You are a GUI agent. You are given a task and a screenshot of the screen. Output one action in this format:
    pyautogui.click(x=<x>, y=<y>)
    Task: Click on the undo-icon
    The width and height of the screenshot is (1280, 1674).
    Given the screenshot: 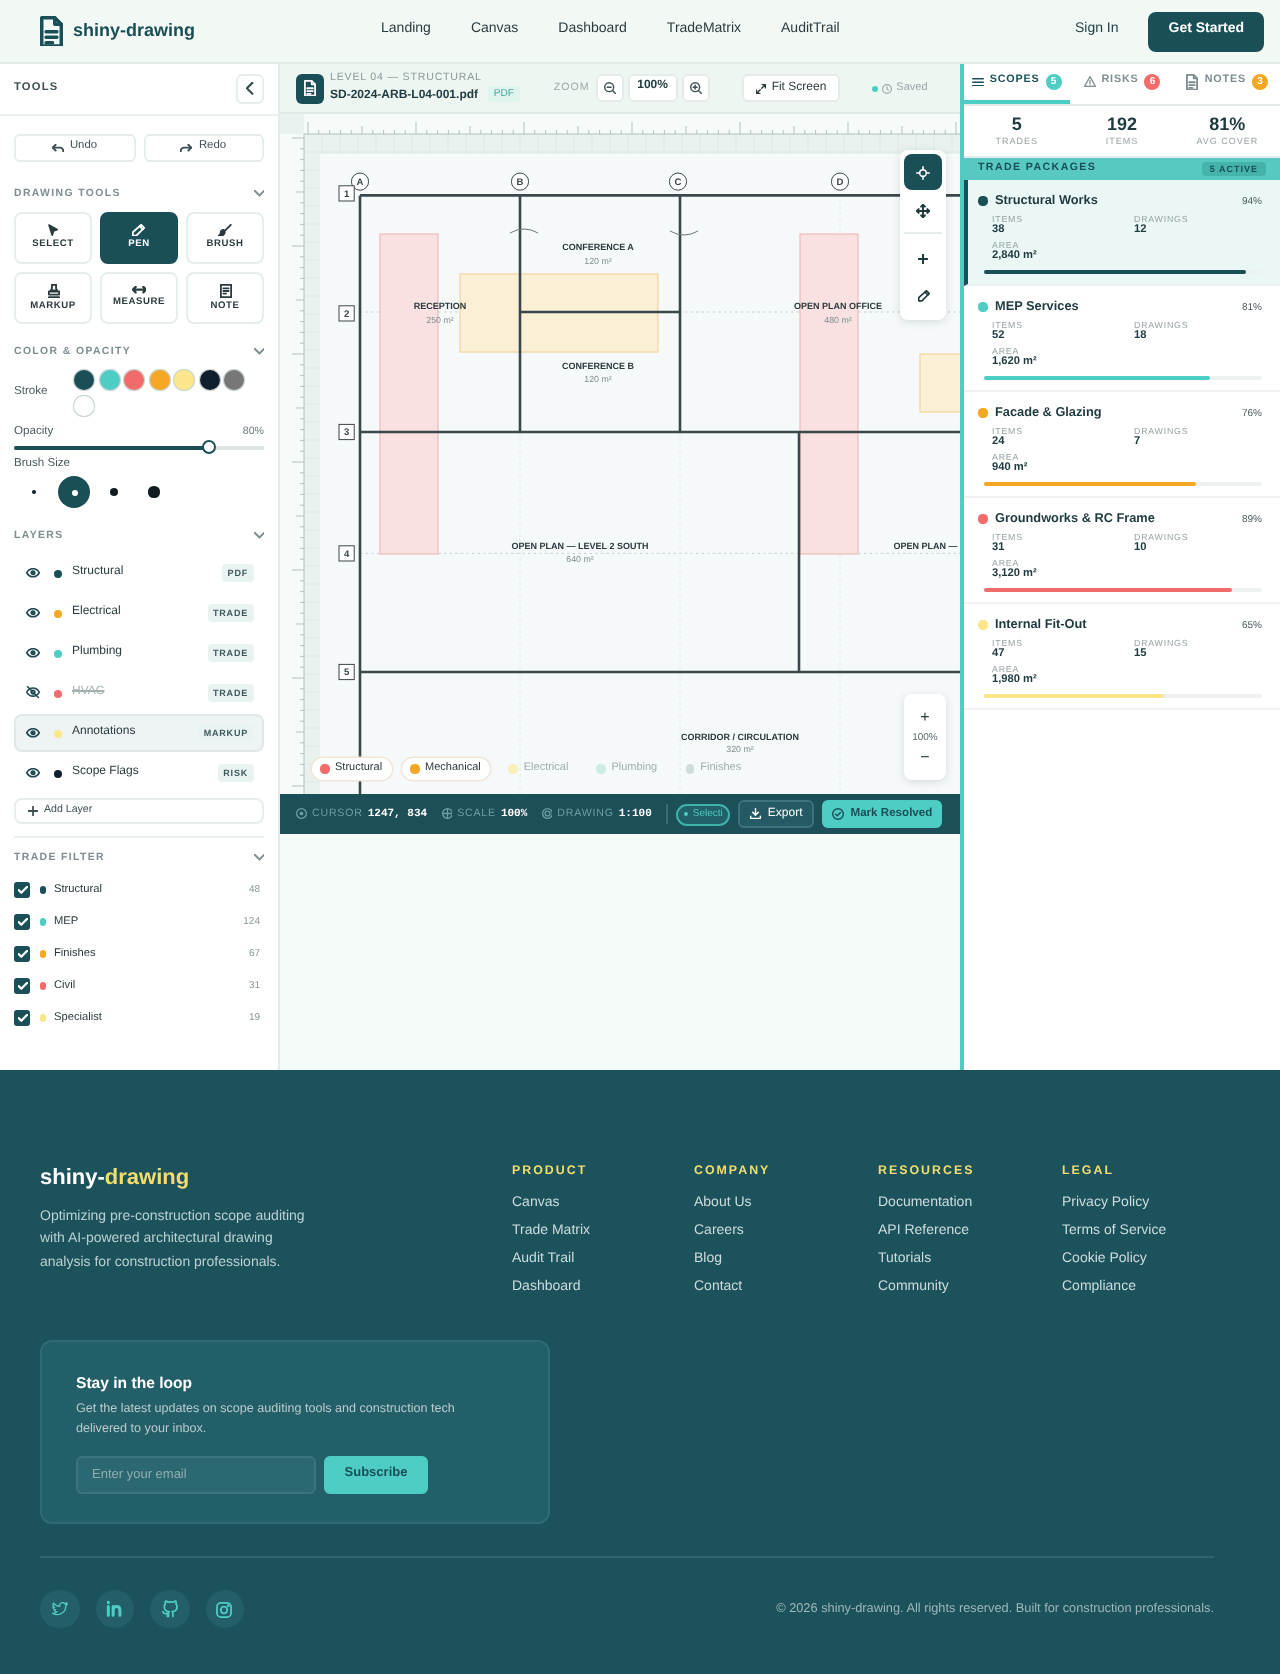 What is the action you would take?
    pyautogui.click(x=57, y=148)
    